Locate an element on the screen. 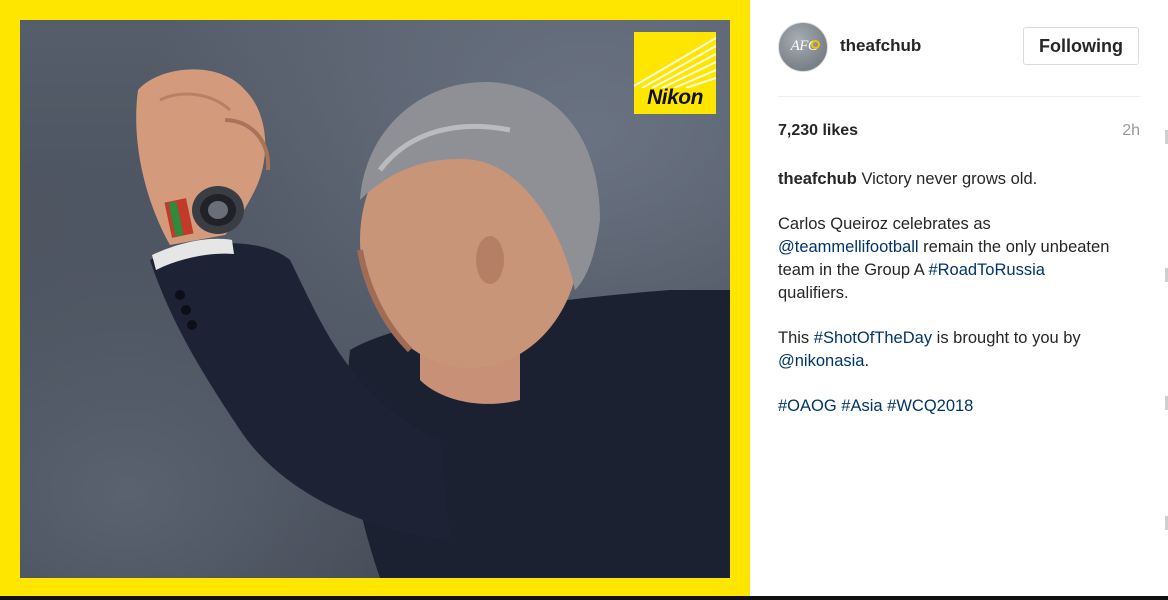 The width and height of the screenshot is (1168, 600). avatar-text: AFC is located at coordinates (804, 46).